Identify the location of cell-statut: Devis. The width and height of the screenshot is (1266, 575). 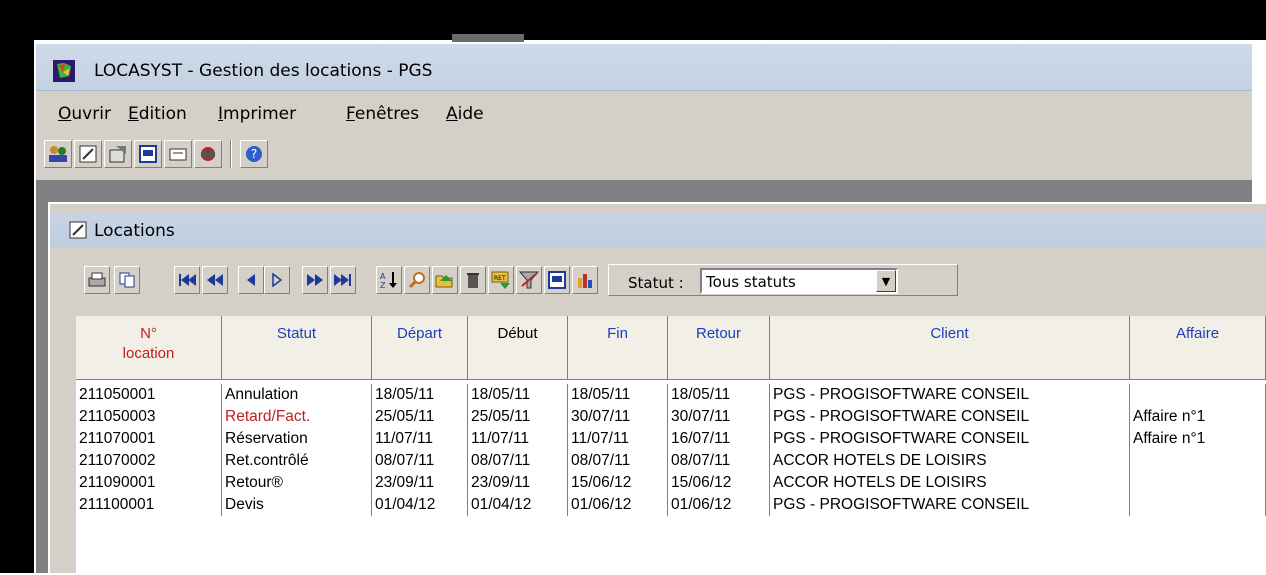
(297, 505).